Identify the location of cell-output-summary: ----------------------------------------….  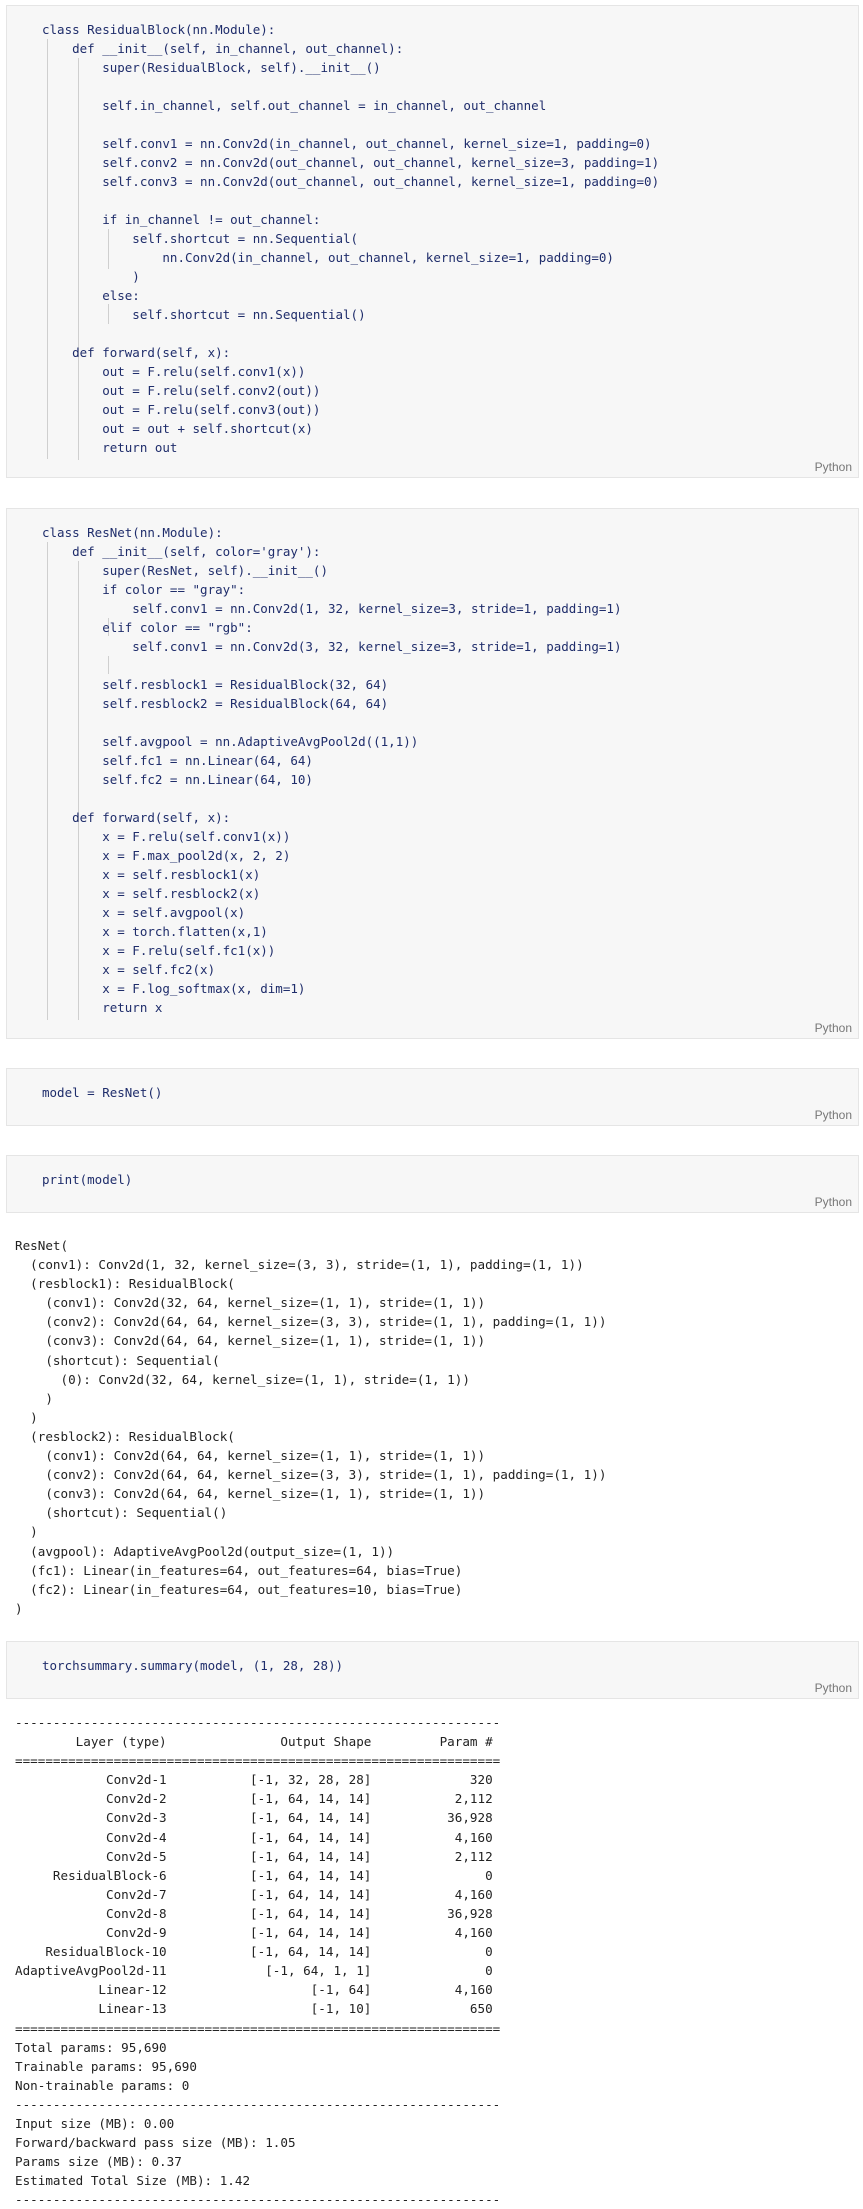
(258, 1961).